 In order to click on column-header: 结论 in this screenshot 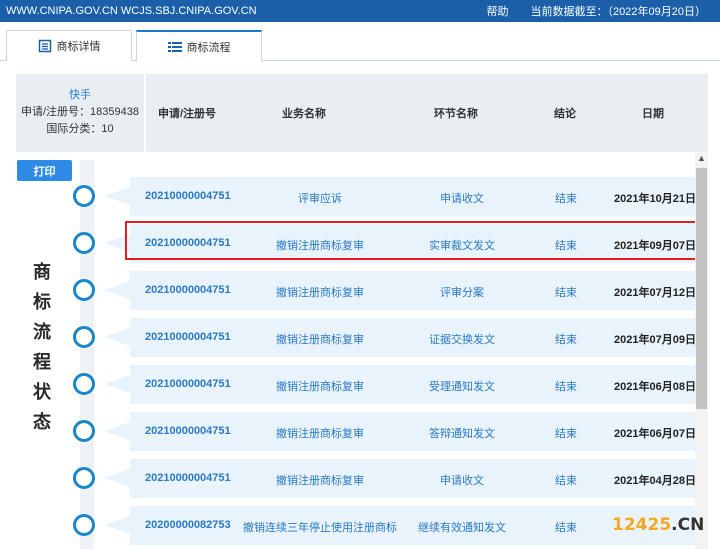, I will do `click(565, 114)`.